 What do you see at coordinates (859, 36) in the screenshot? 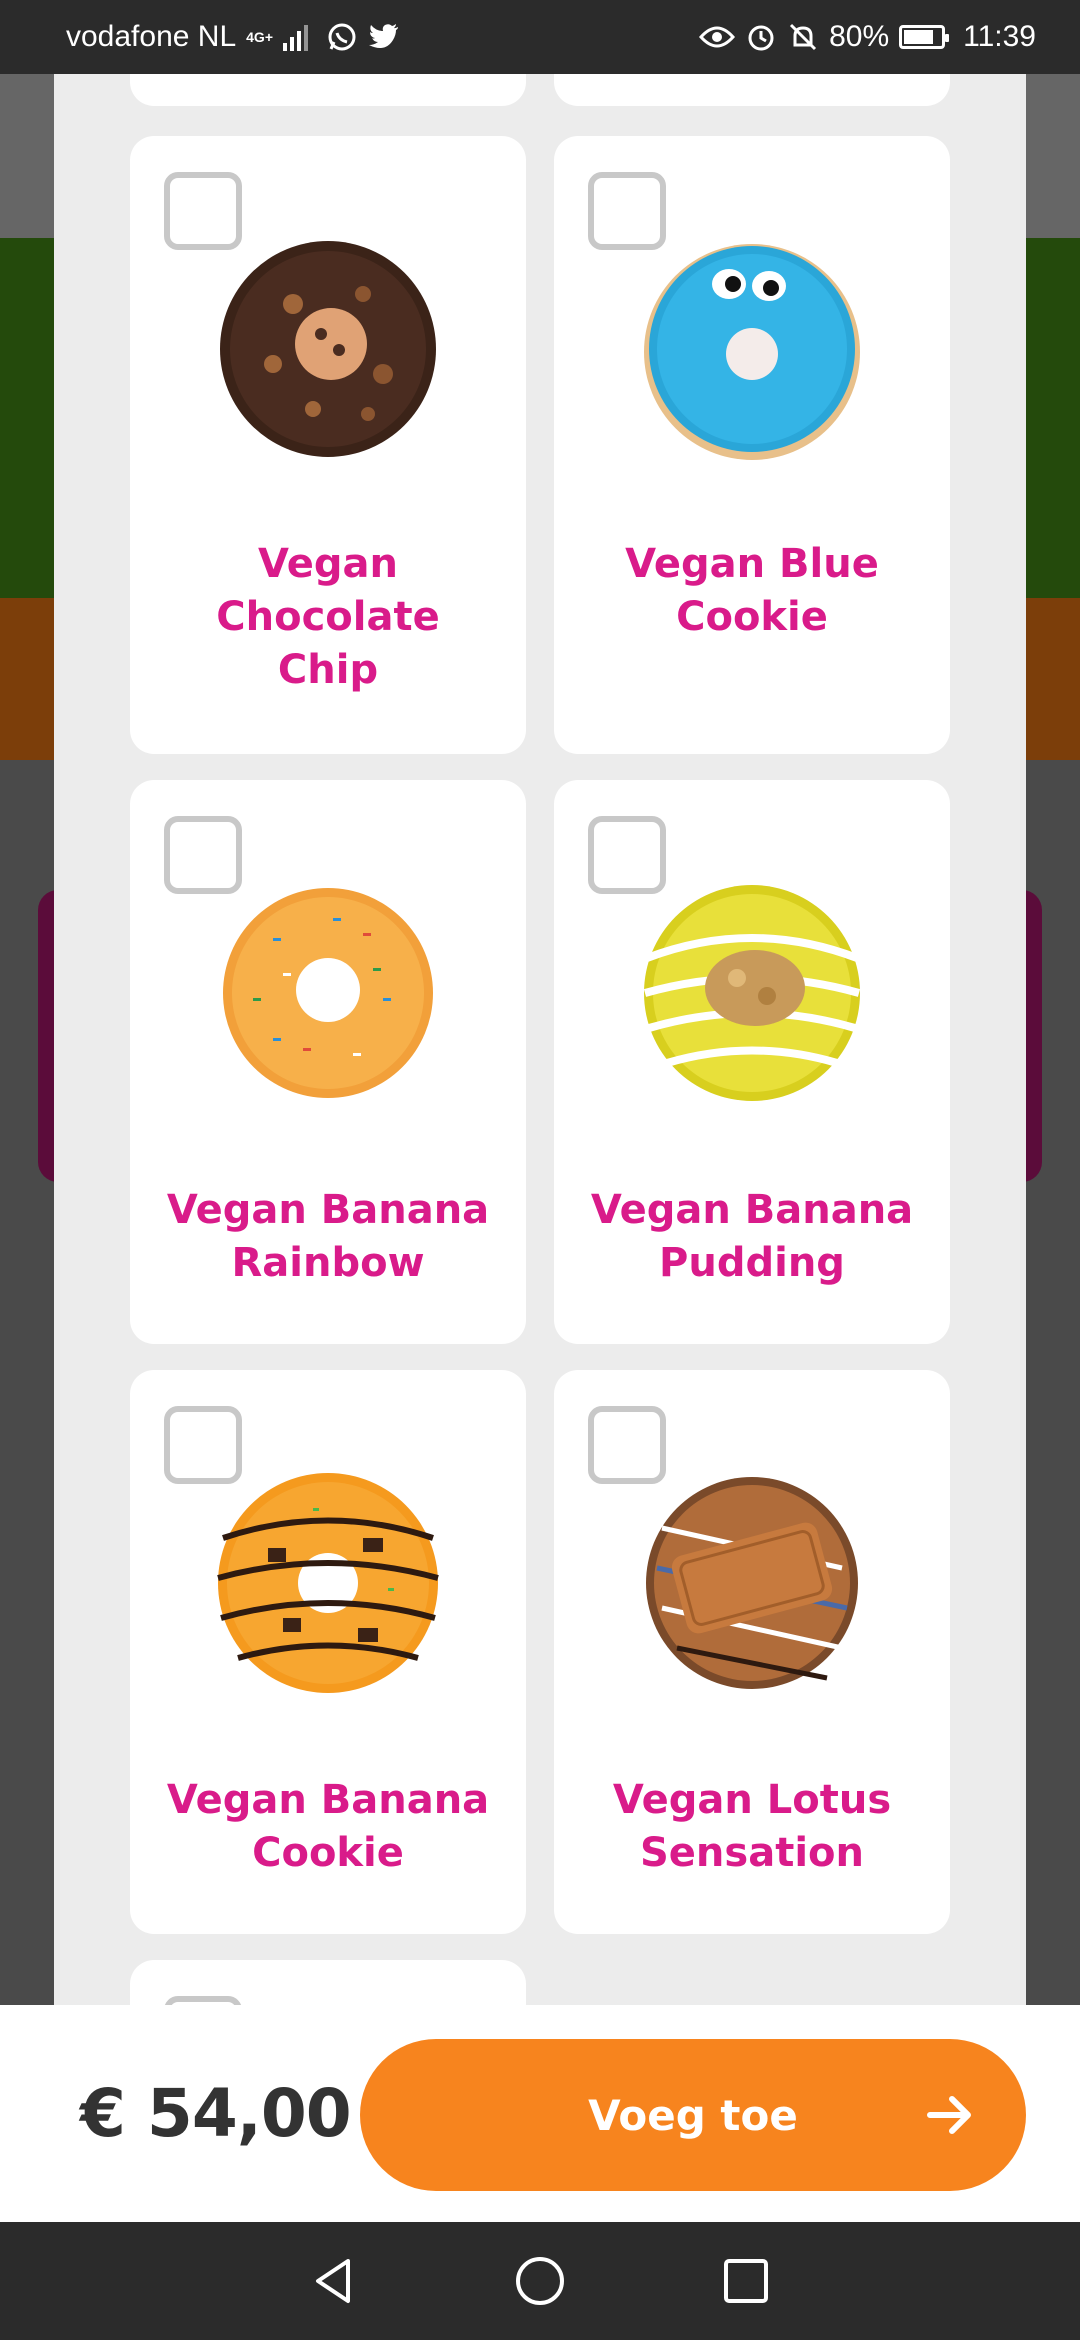
I see `battery-percent: 80%` at bounding box center [859, 36].